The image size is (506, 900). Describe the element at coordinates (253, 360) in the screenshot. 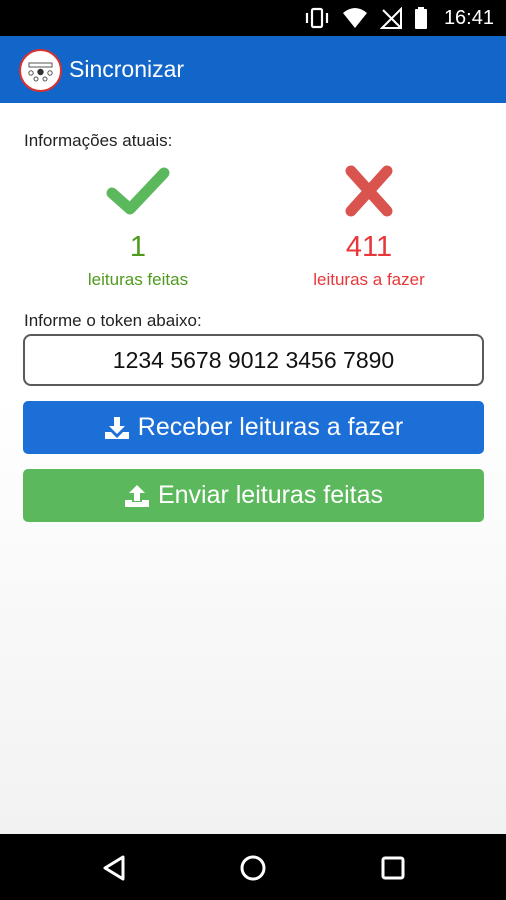

I see `token-input` at that location.